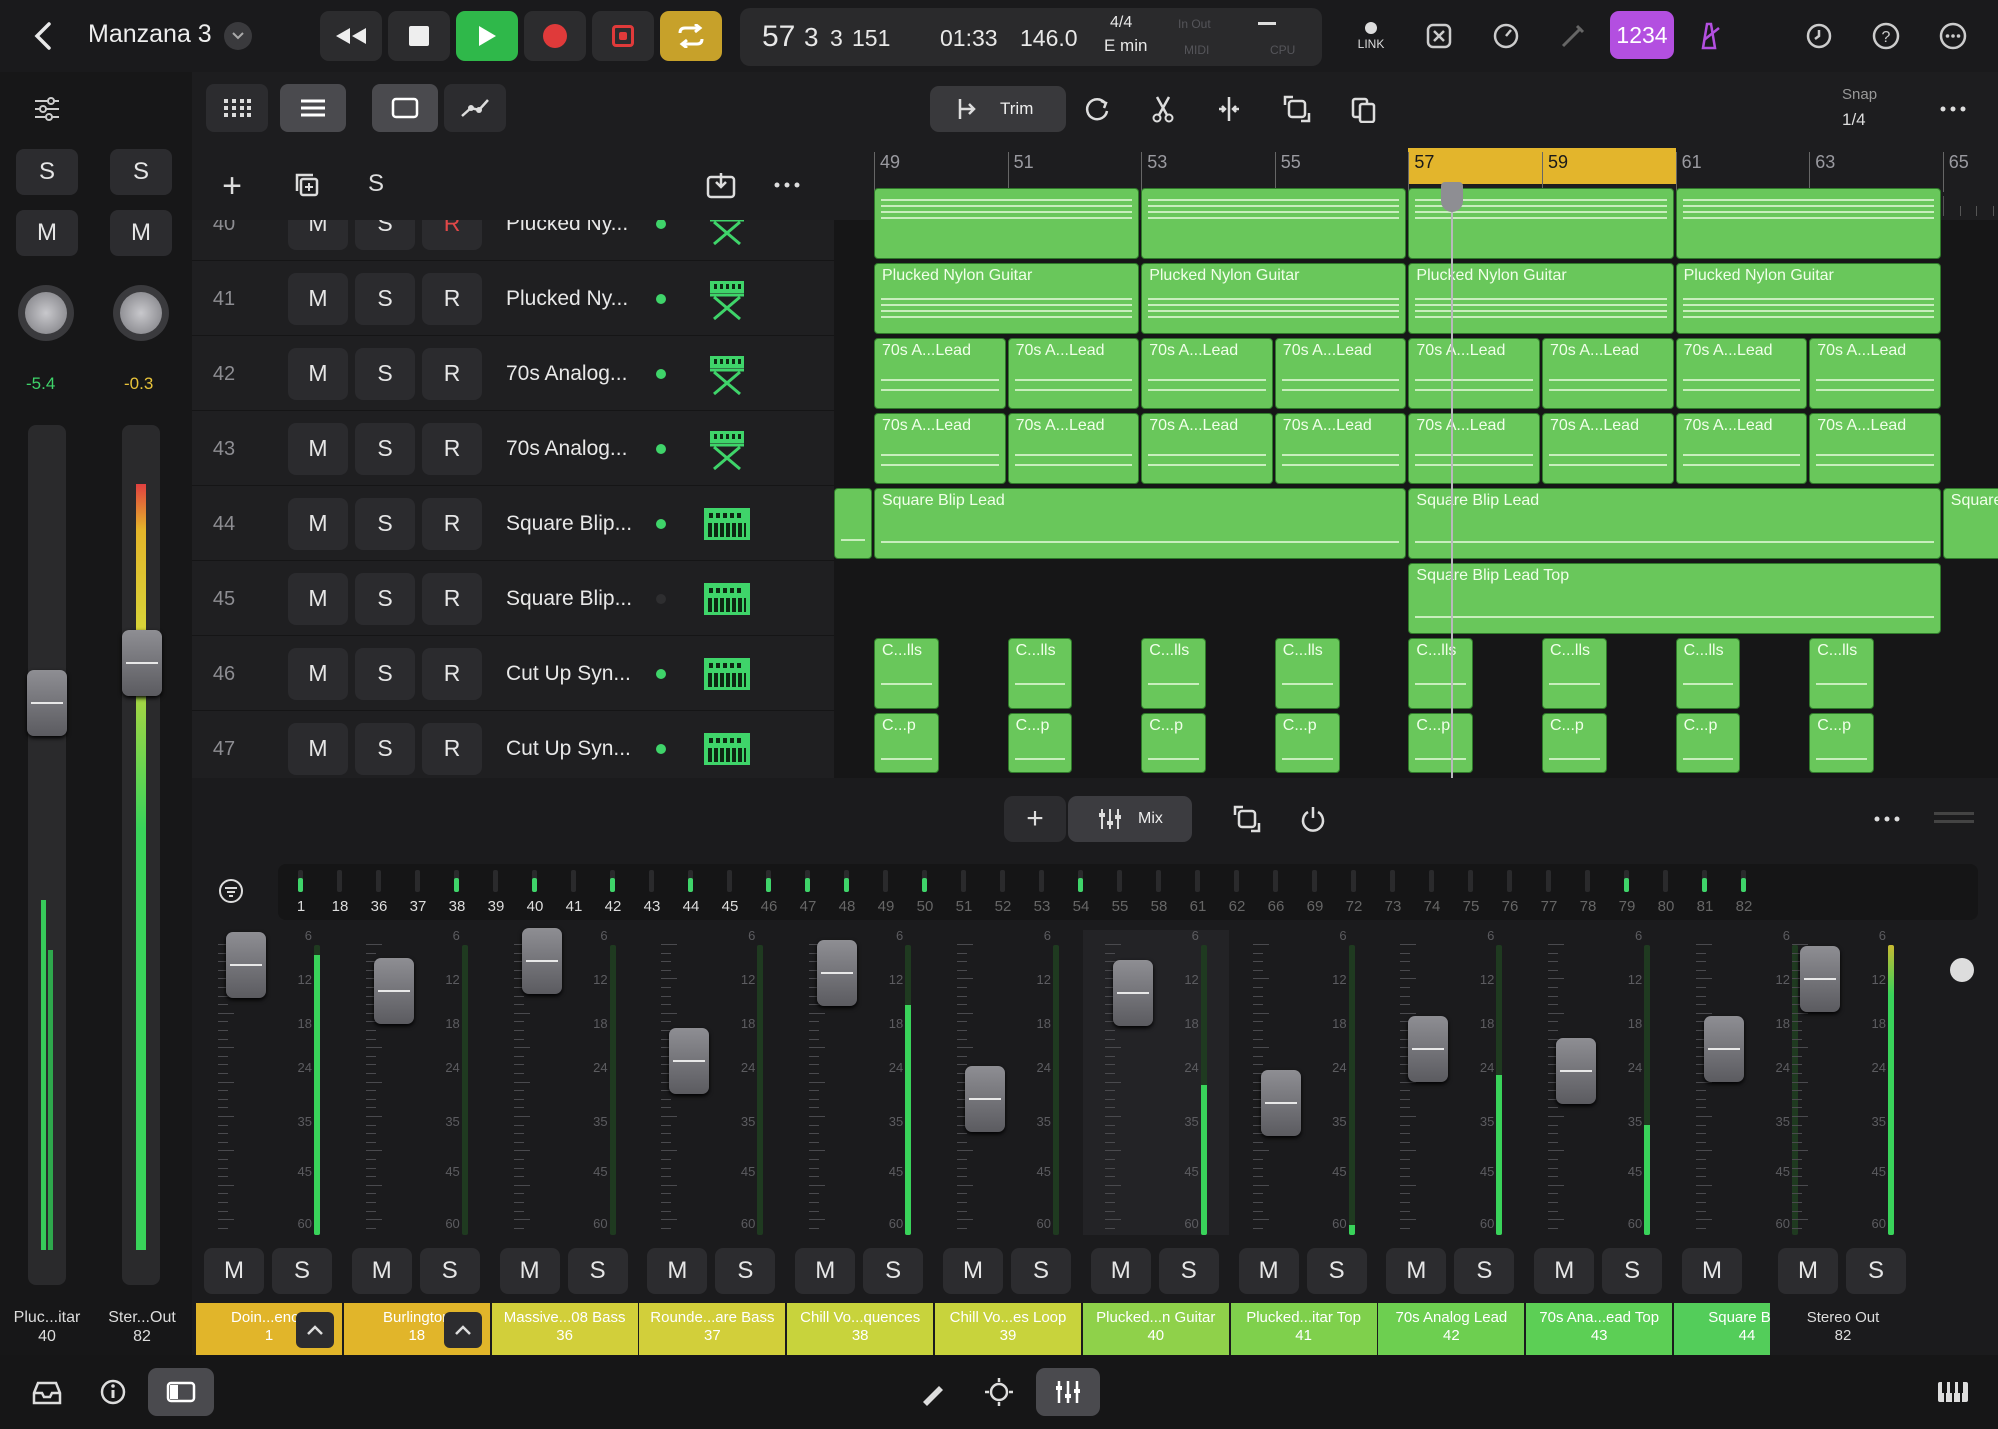  What do you see at coordinates (564, 1329) in the screenshot?
I see `channel-name-label: Massive...08 Bass 36` at bounding box center [564, 1329].